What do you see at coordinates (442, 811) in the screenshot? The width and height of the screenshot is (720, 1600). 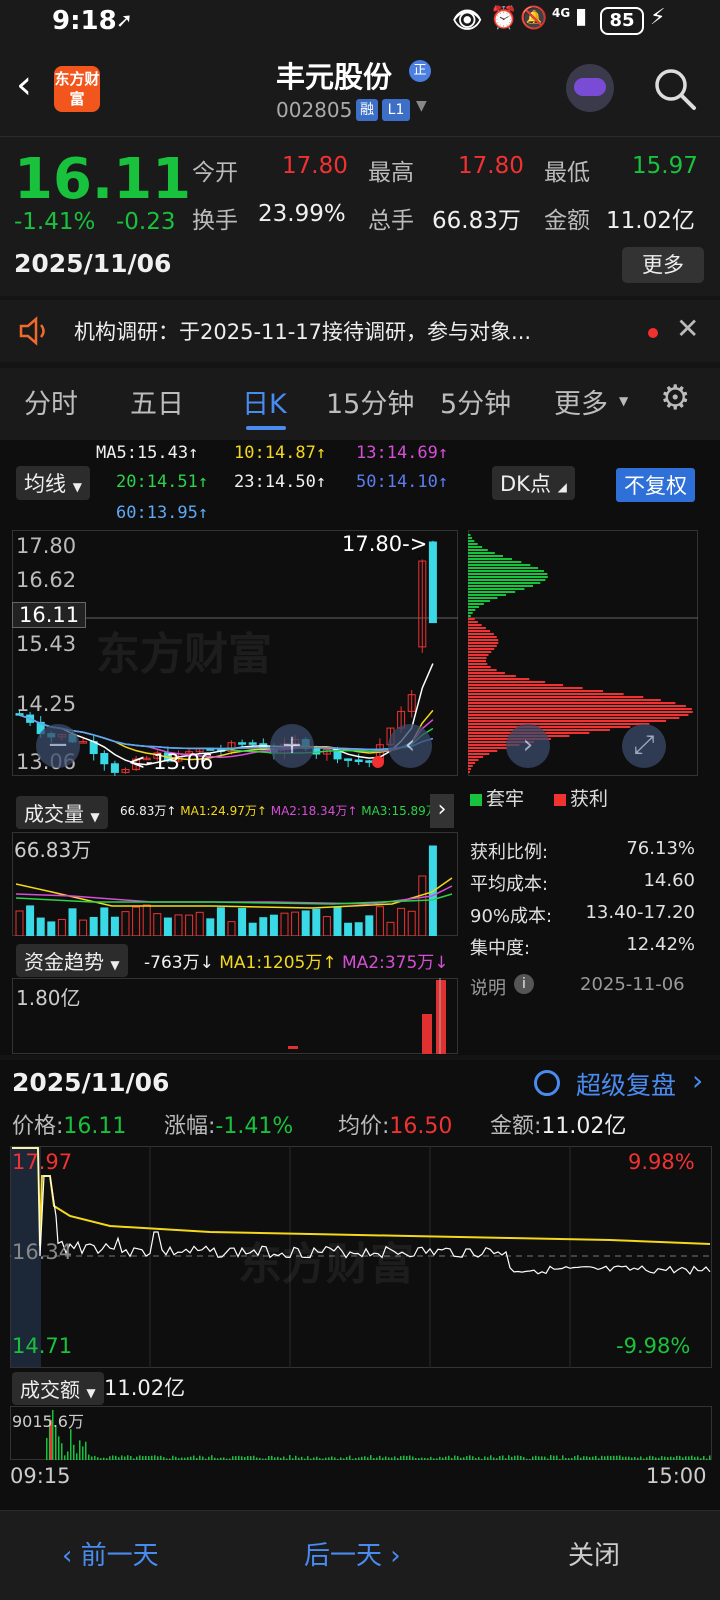 I see `expand-arrow-icon: ›` at bounding box center [442, 811].